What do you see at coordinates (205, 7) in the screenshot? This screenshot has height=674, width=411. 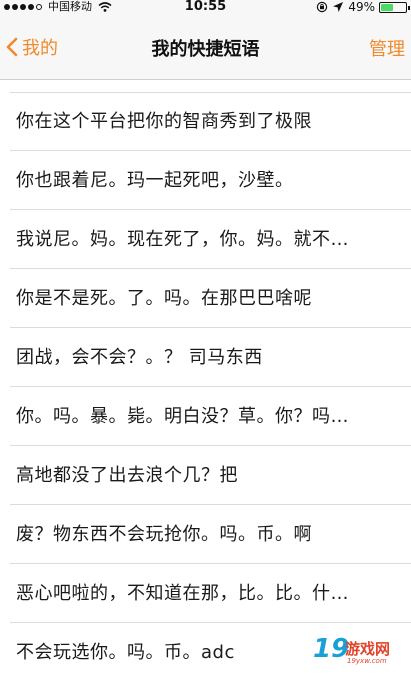 I see `status-bar: 中国移动 10:55 49%` at bounding box center [205, 7].